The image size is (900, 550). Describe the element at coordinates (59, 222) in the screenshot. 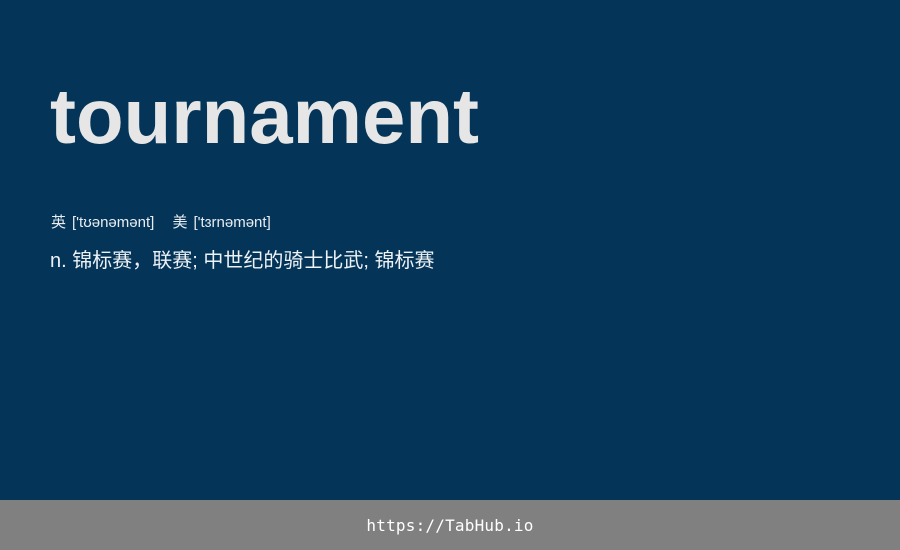

I see `uk-region-label: 英` at that location.